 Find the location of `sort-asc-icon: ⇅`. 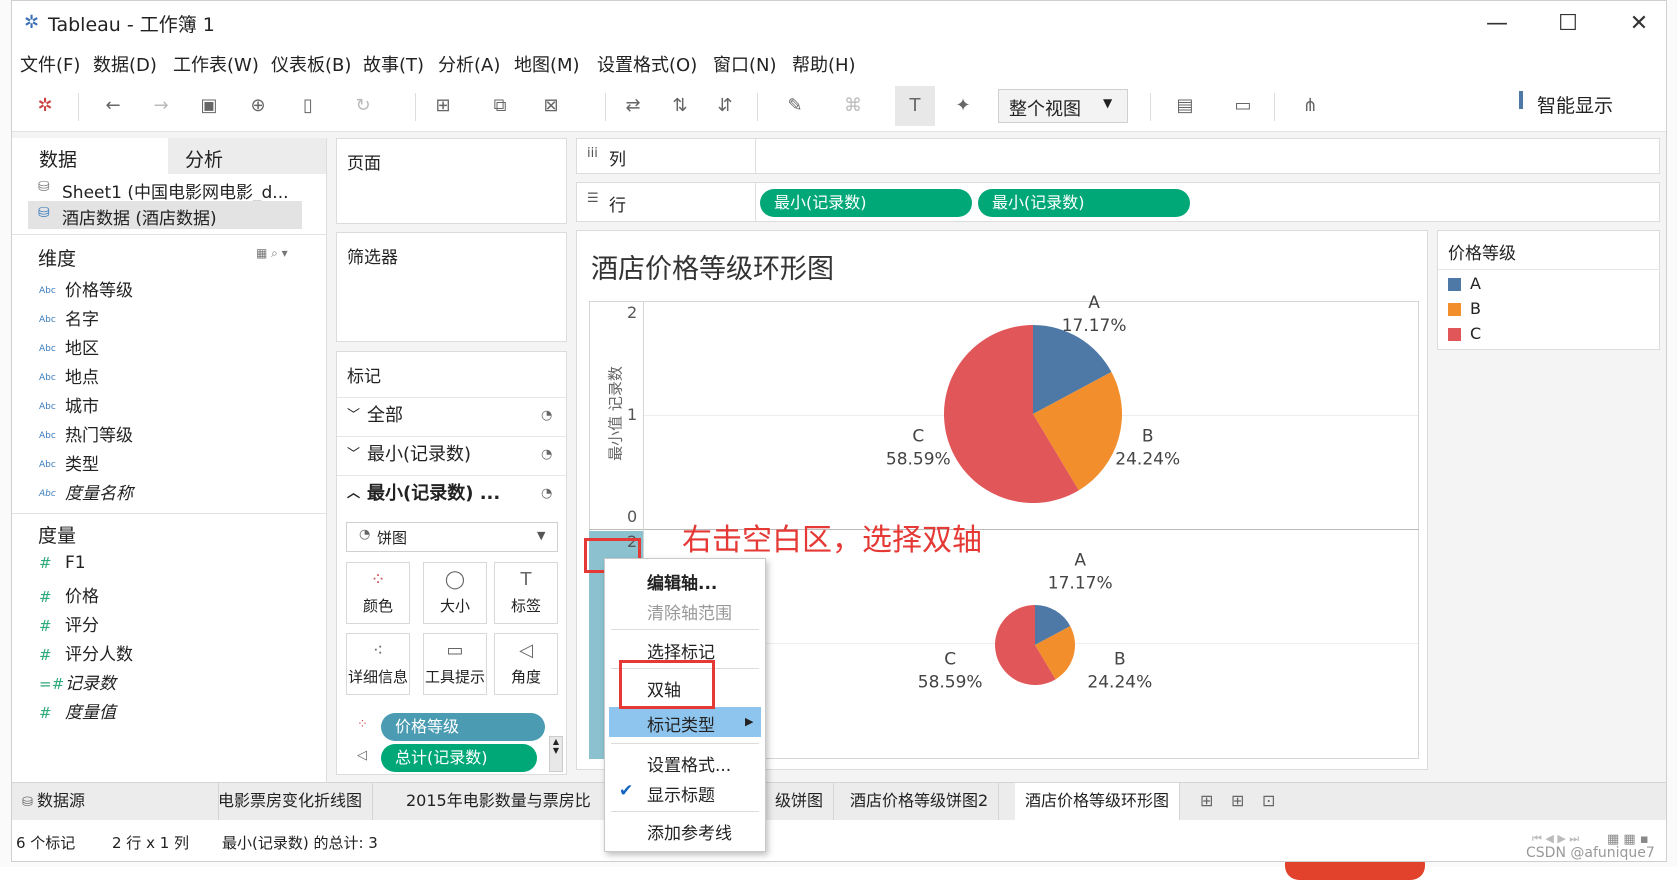

sort-asc-icon: ⇅ is located at coordinates (680, 106).